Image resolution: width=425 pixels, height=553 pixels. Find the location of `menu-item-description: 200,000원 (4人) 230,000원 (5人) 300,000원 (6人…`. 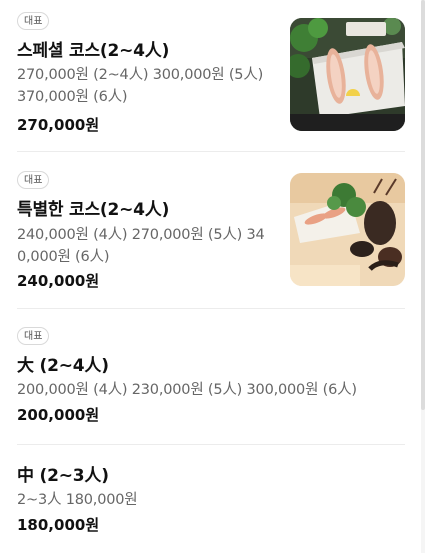

menu-item-description: 200,000원 (4人) 230,000원 (5人) 300,000원 (6人… is located at coordinates (187, 390).